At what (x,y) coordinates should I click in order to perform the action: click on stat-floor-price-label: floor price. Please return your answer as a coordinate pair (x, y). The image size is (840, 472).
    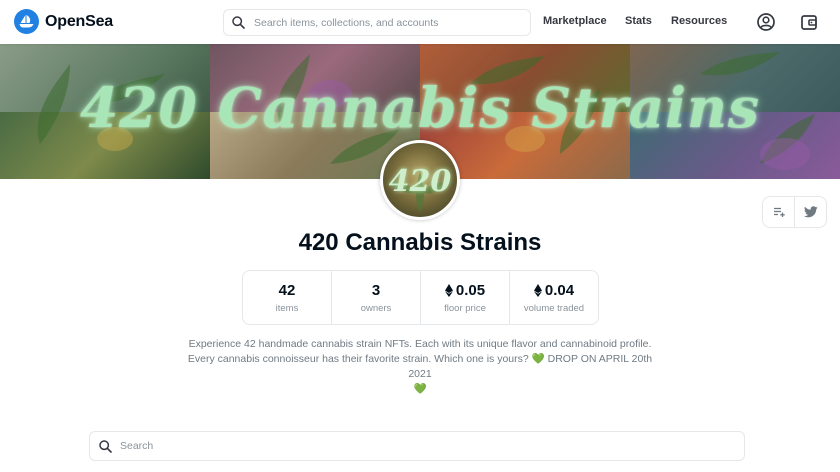
    Looking at the image, I should click on (465, 308).